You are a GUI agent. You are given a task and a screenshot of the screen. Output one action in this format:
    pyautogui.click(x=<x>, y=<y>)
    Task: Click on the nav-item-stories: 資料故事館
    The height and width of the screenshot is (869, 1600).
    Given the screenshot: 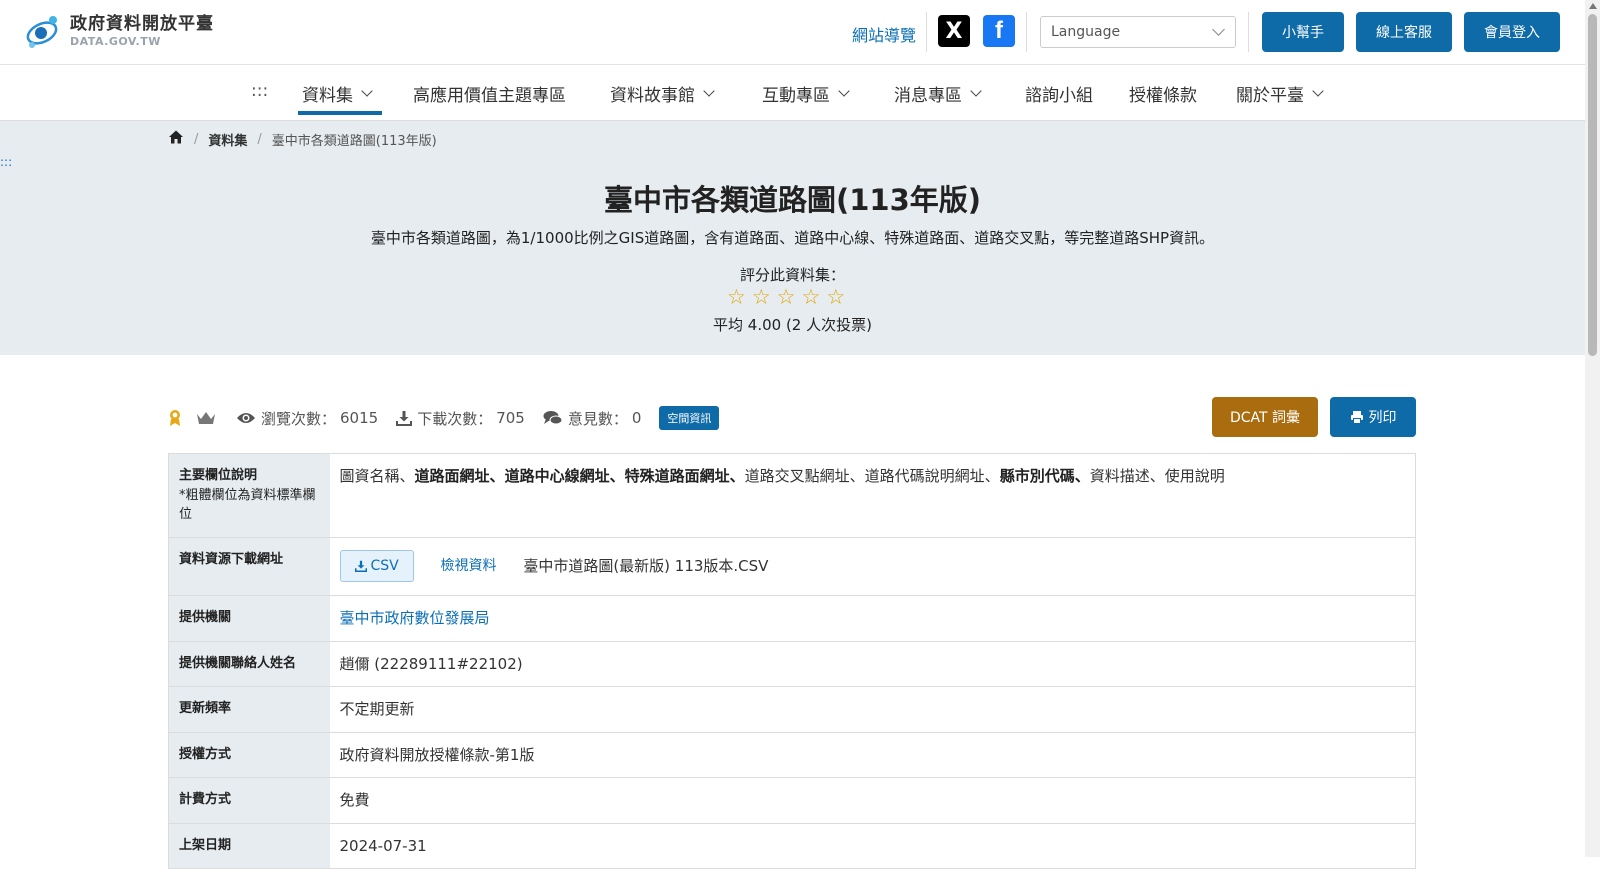 What is the action you would take?
    pyautogui.click(x=662, y=93)
    